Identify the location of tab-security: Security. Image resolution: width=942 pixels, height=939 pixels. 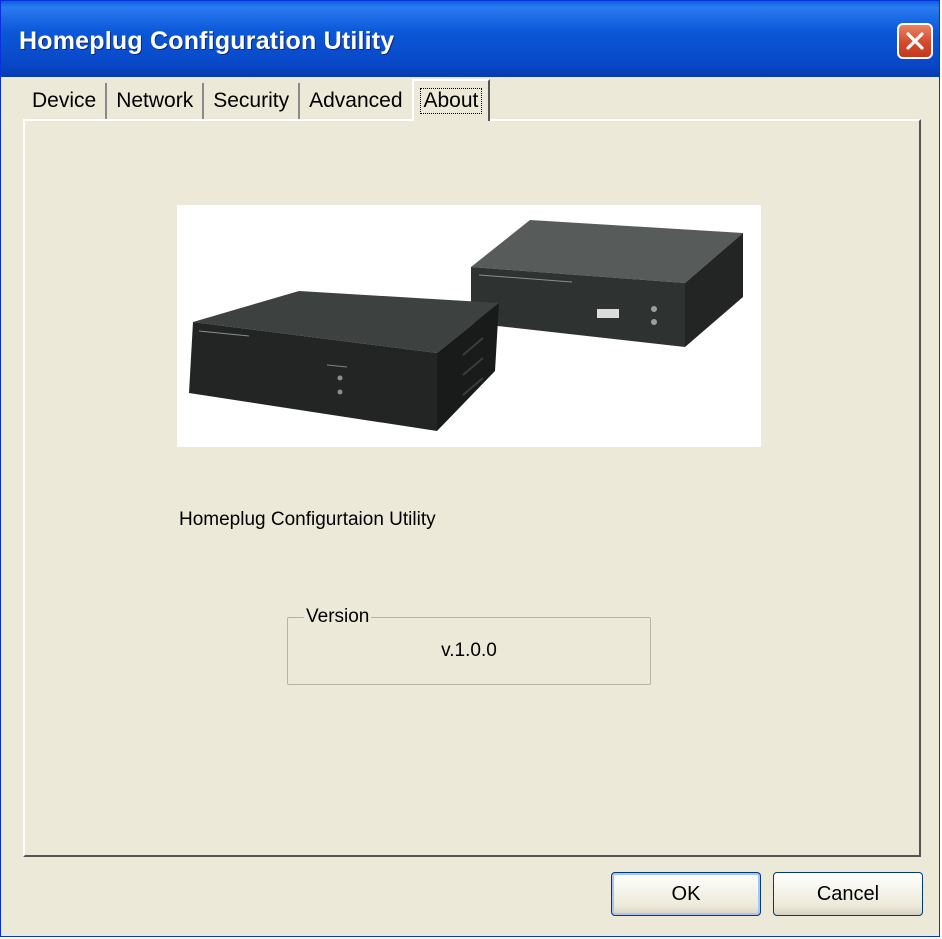
(252, 101).